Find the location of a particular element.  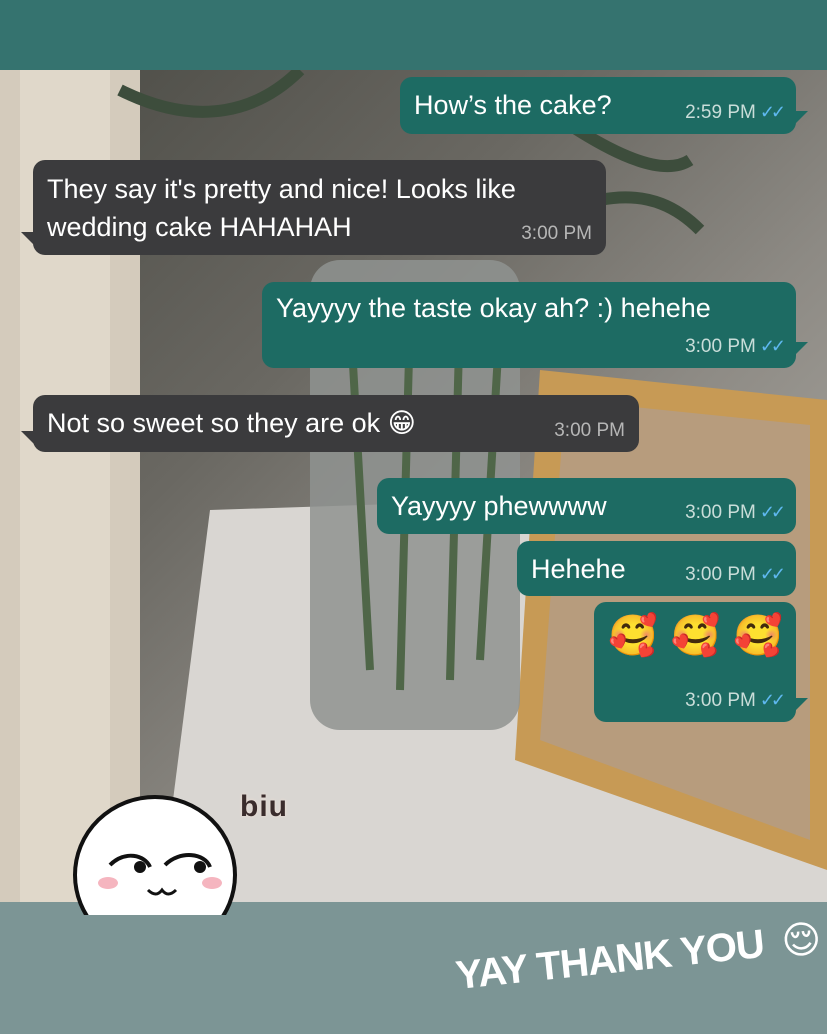

message-text: How’s the cake? is located at coordinates (513, 105).